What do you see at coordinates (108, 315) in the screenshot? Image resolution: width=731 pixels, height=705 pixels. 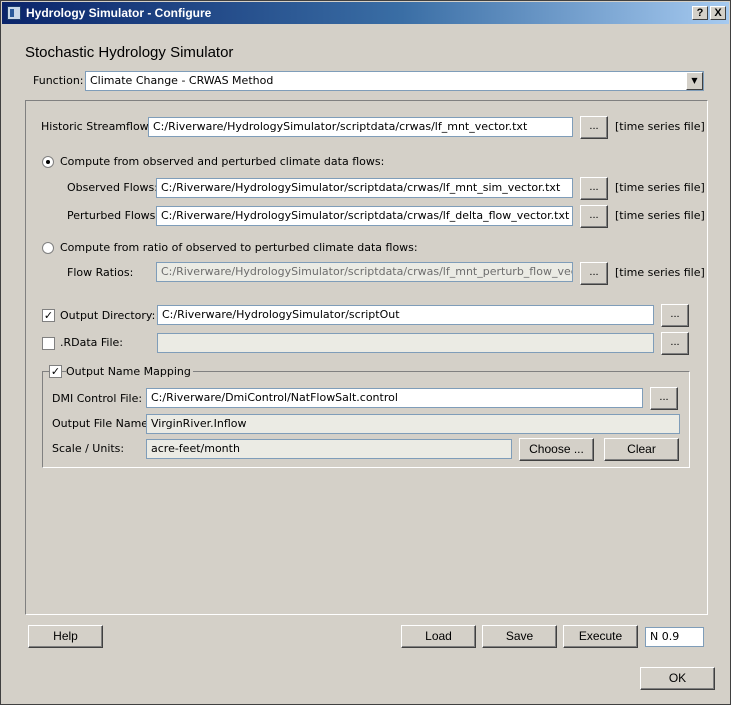 I see `output-dir-label: Output Directory:` at bounding box center [108, 315].